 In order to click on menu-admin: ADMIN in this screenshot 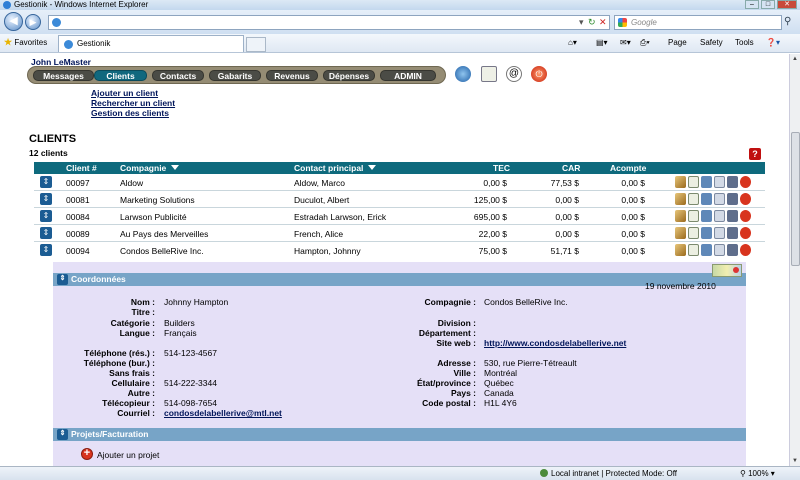, I will do `click(408, 75)`.